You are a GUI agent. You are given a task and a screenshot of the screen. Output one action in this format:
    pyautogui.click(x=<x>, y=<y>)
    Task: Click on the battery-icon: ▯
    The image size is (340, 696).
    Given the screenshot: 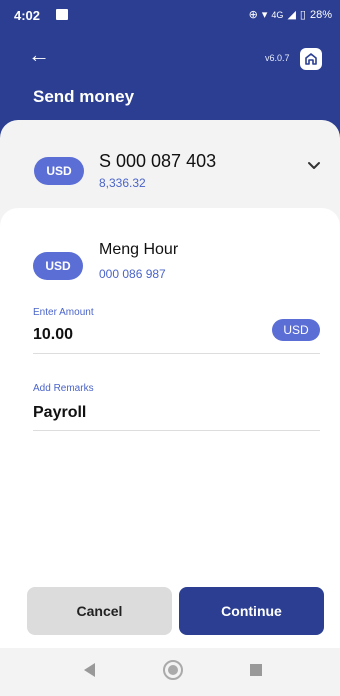 What is the action you would take?
    pyautogui.click(x=302, y=15)
    